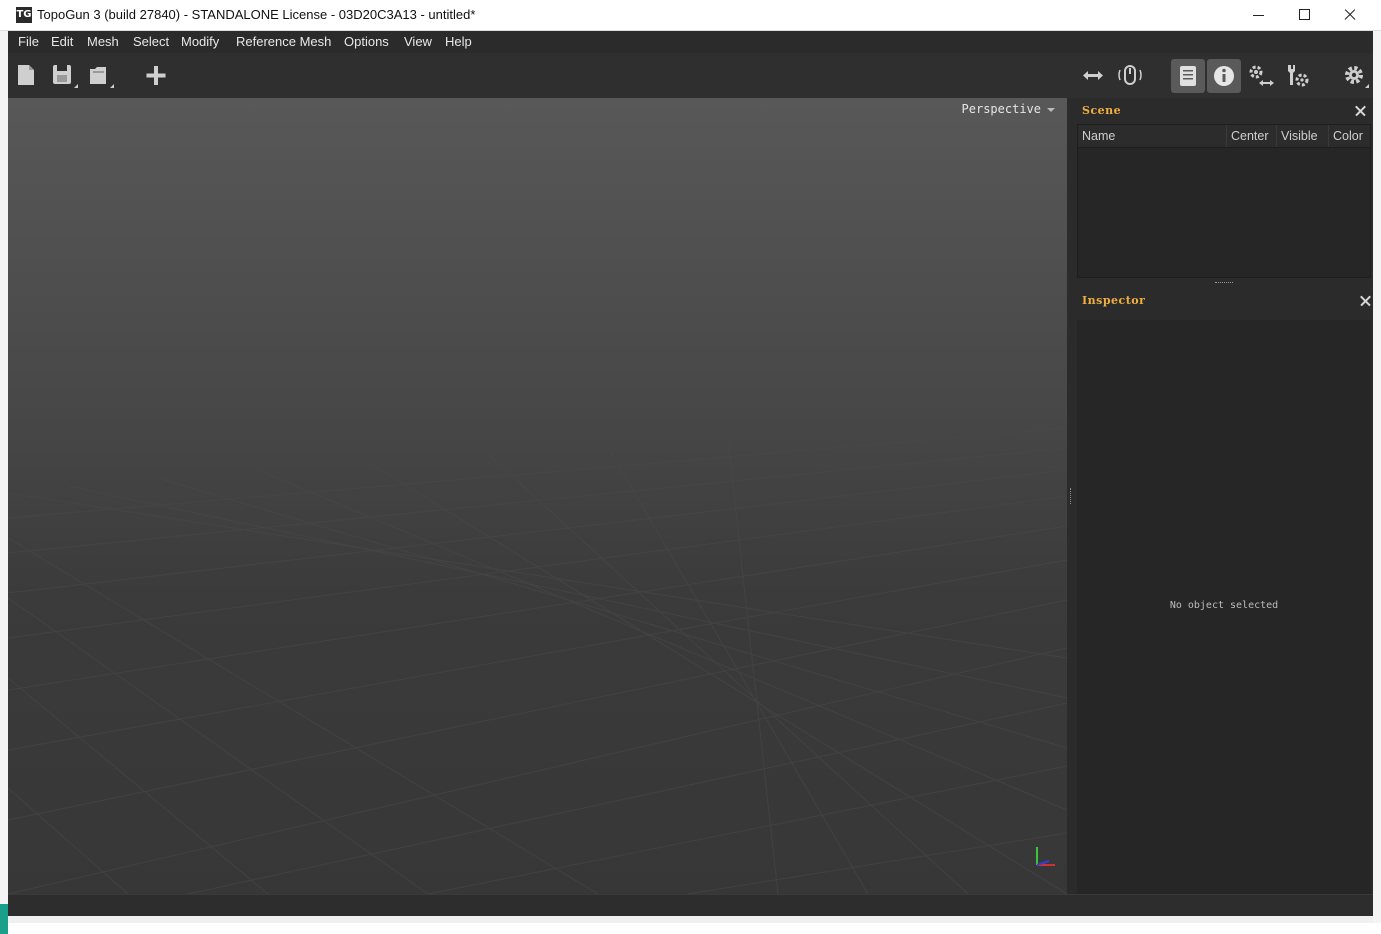 This screenshot has height=934, width=1381. I want to click on menu-file: File, so click(28, 41).